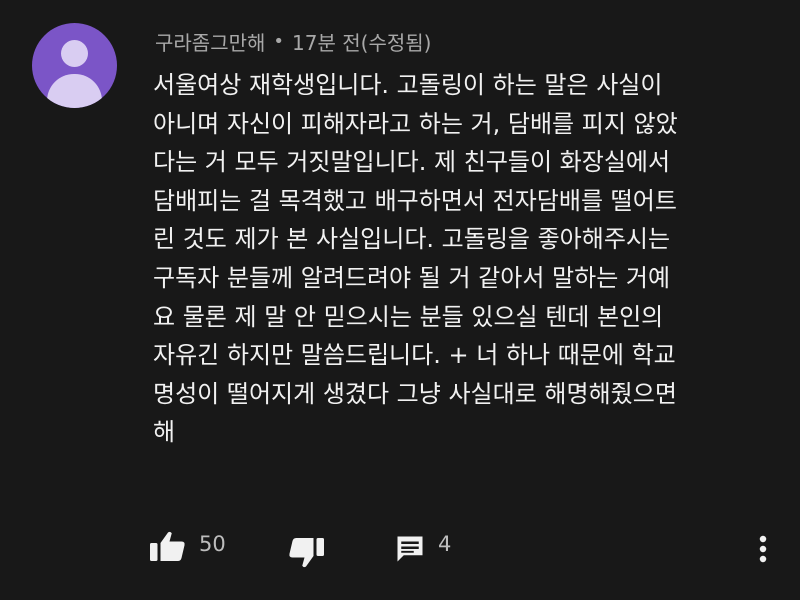  Describe the element at coordinates (164, 432) in the screenshot. I see `comment-text-line: 해` at that location.